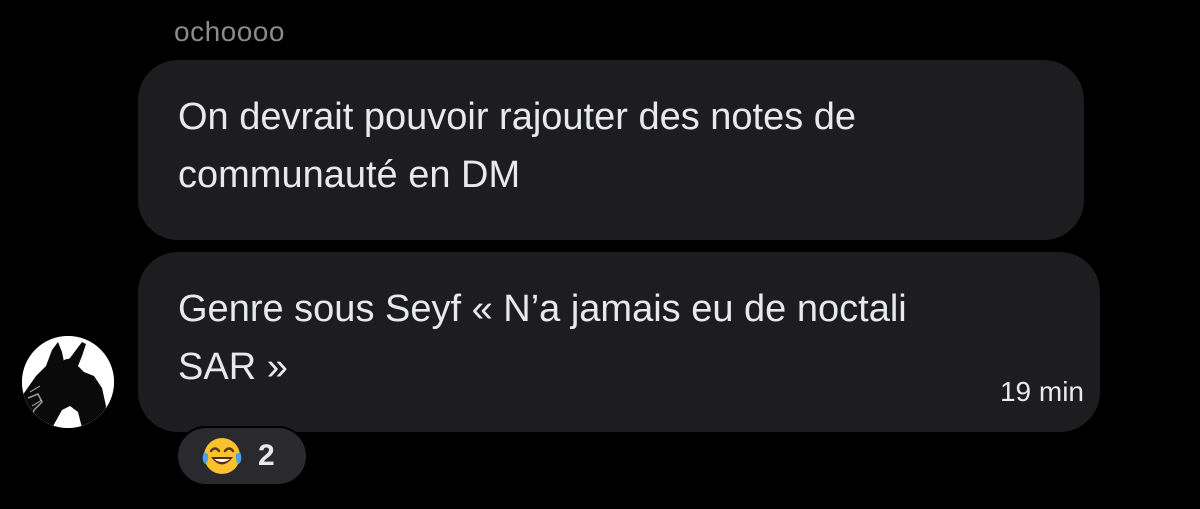 Image resolution: width=1200 pixels, height=509 pixels. What do you see at coordinates (233, 367) in the screenshot?
I see `message-text-line: SAR »` at bounding box center [233, 367].